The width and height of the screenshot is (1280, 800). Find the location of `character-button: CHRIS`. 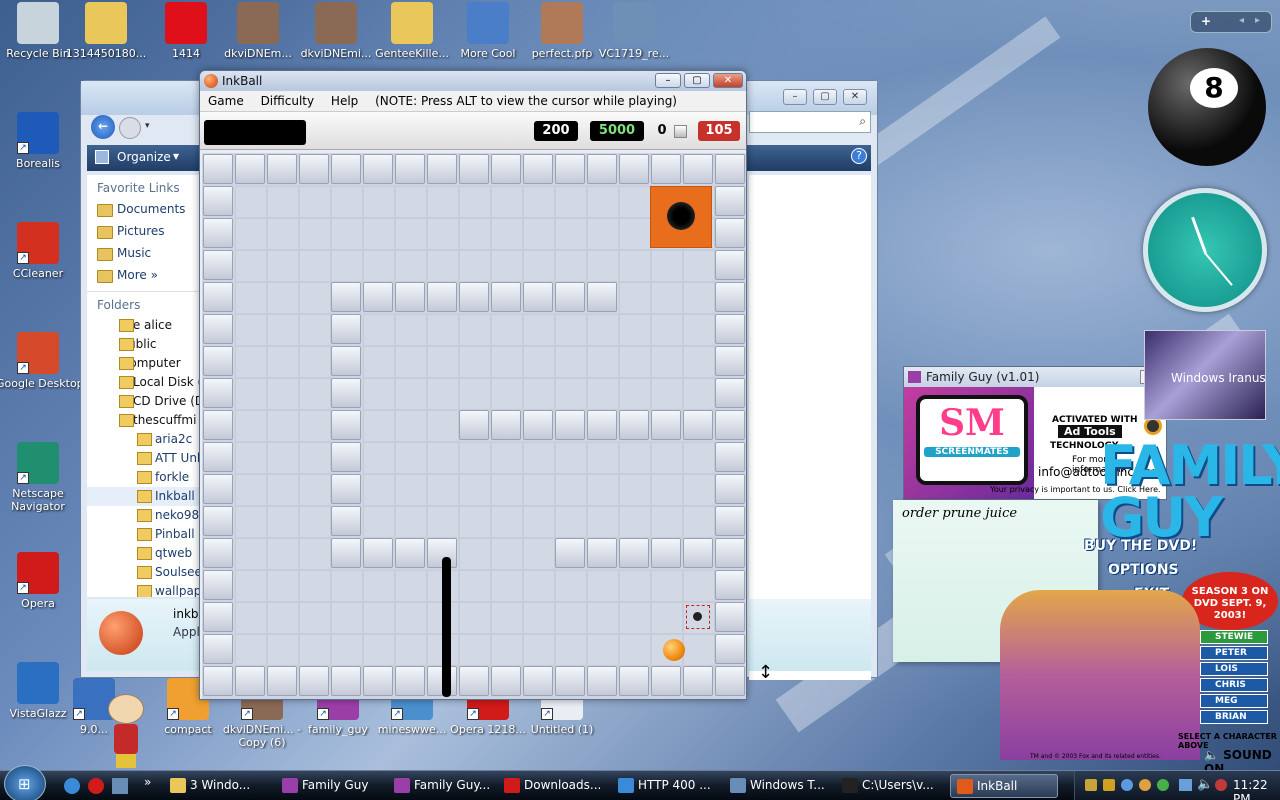

character-button: CHRIS is located at coordinates (1234, 685).